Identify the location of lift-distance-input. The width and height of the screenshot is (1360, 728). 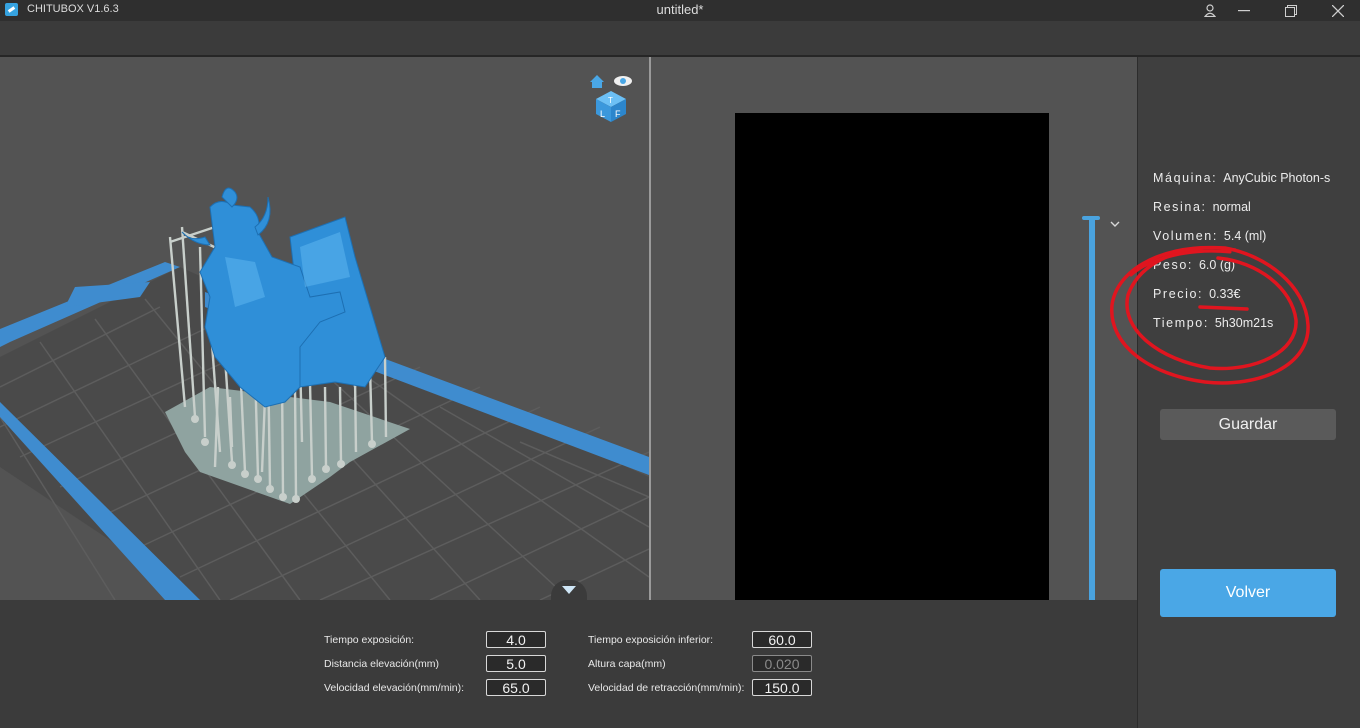
(516, 663).